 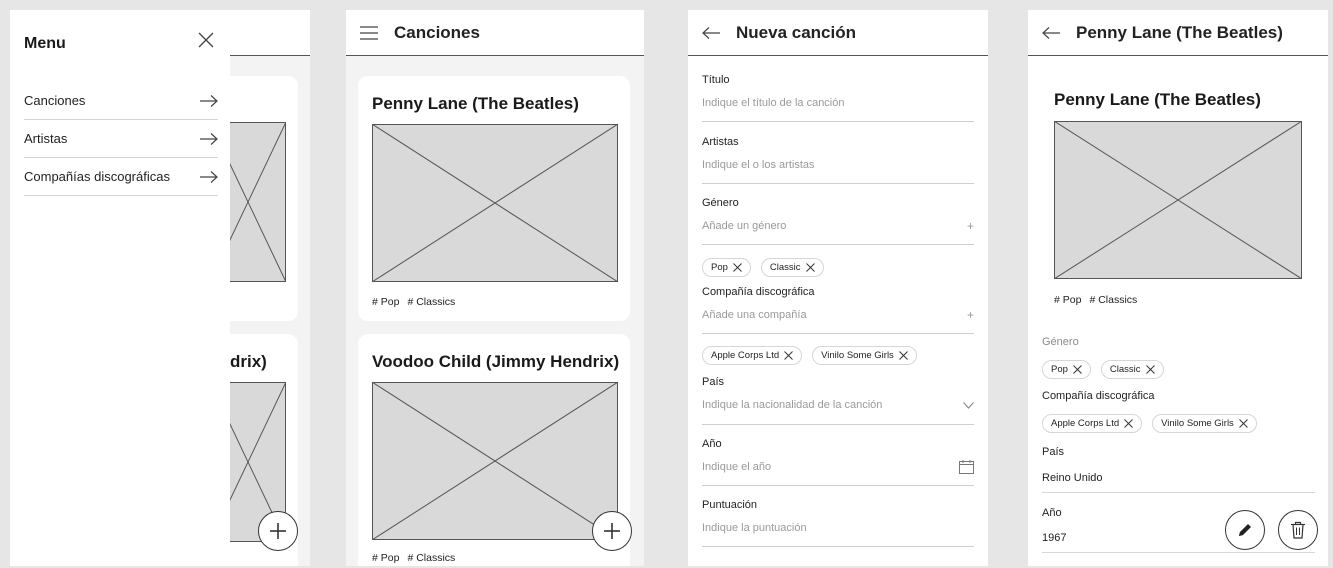 What do you see at coordinates (45, 43) in the screenshot?
I see `menu-title: Menu` at bounding box center [45, 43].